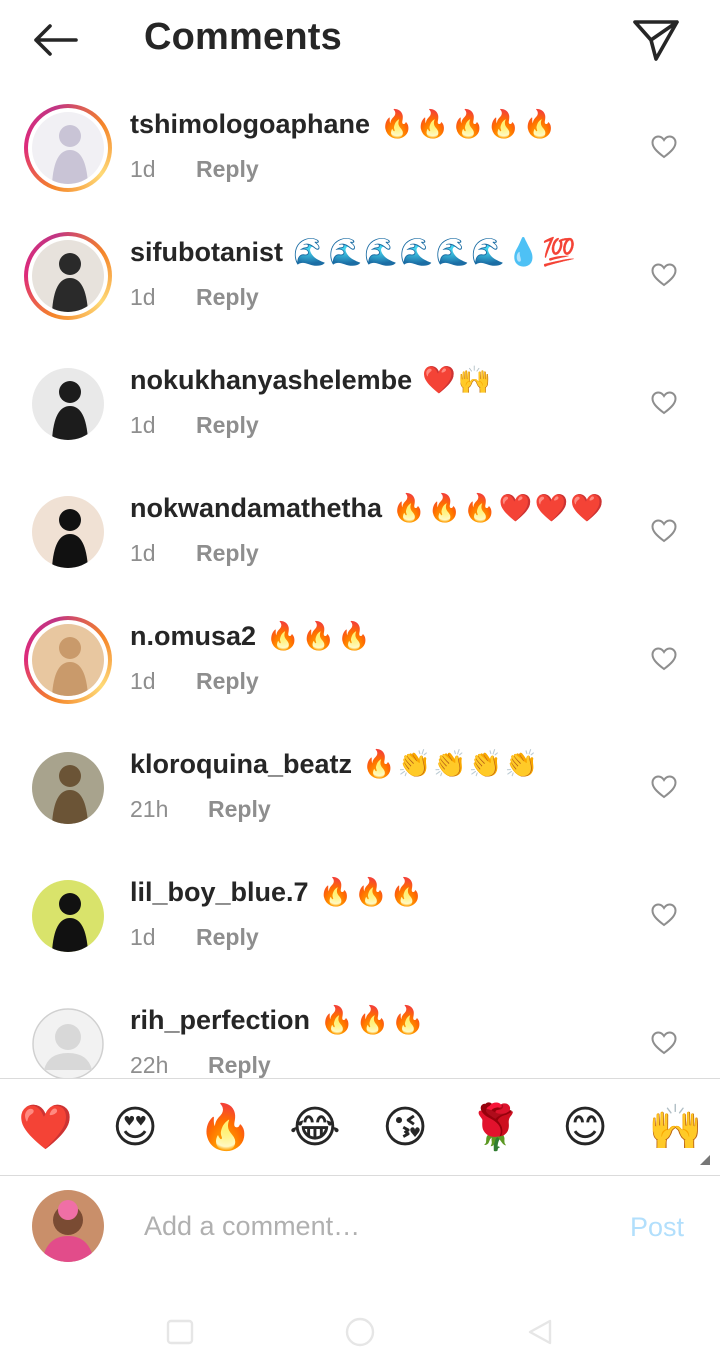 This screenshot has width=720, height=1372. I want to click on rose-emoji-button: 🌹, so click(495, 1128).